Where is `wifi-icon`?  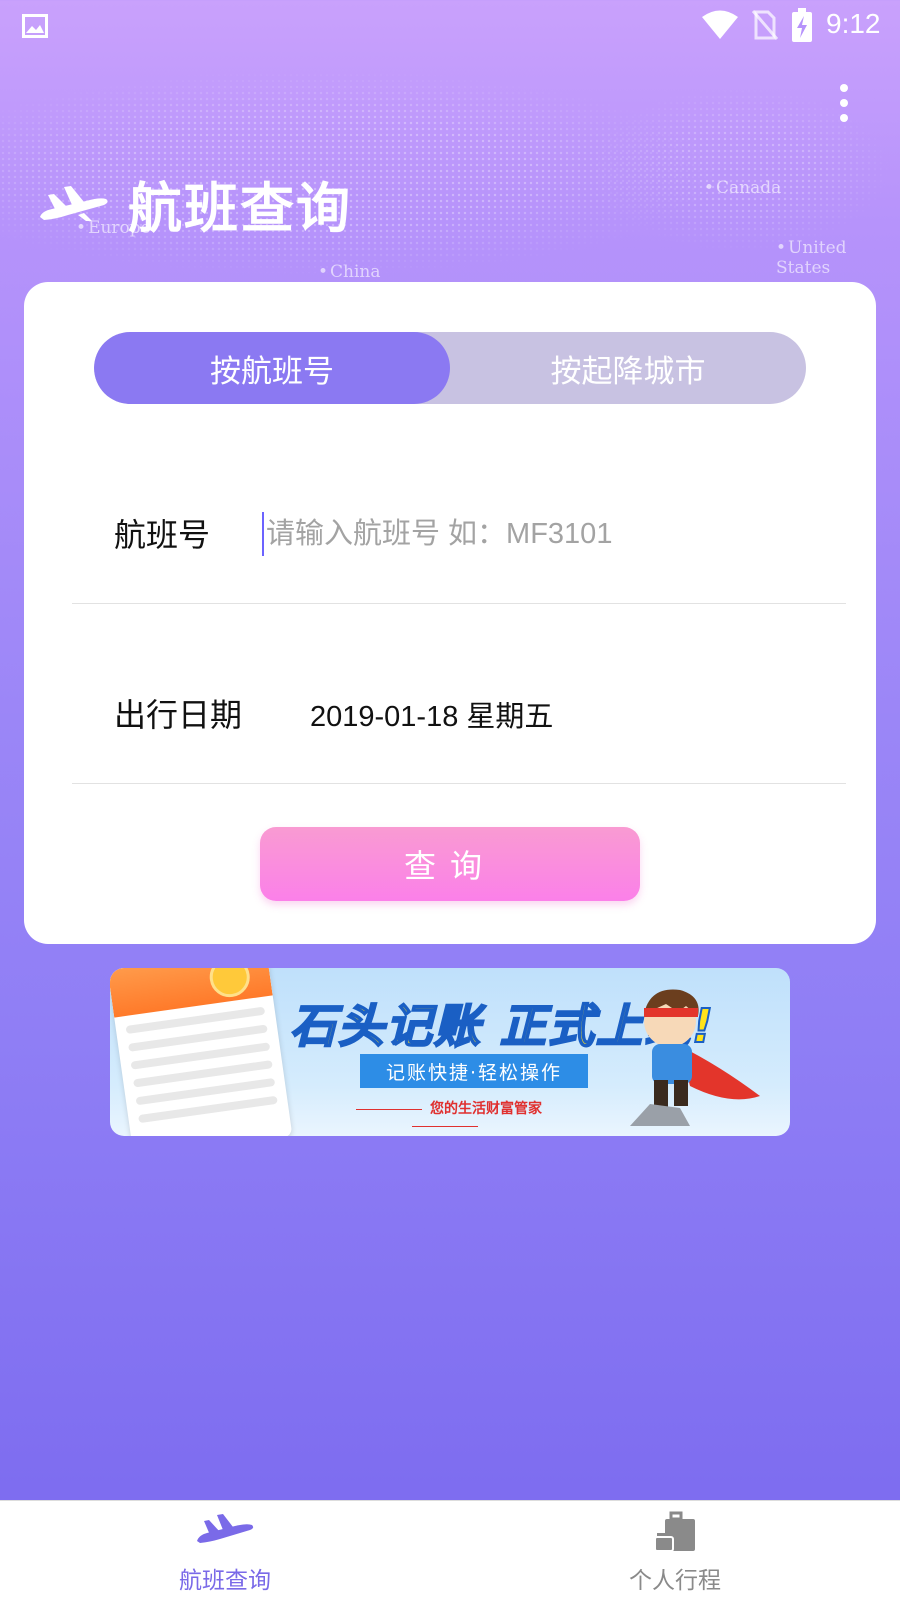
wifi-icon is located at coordinates (720, 24).